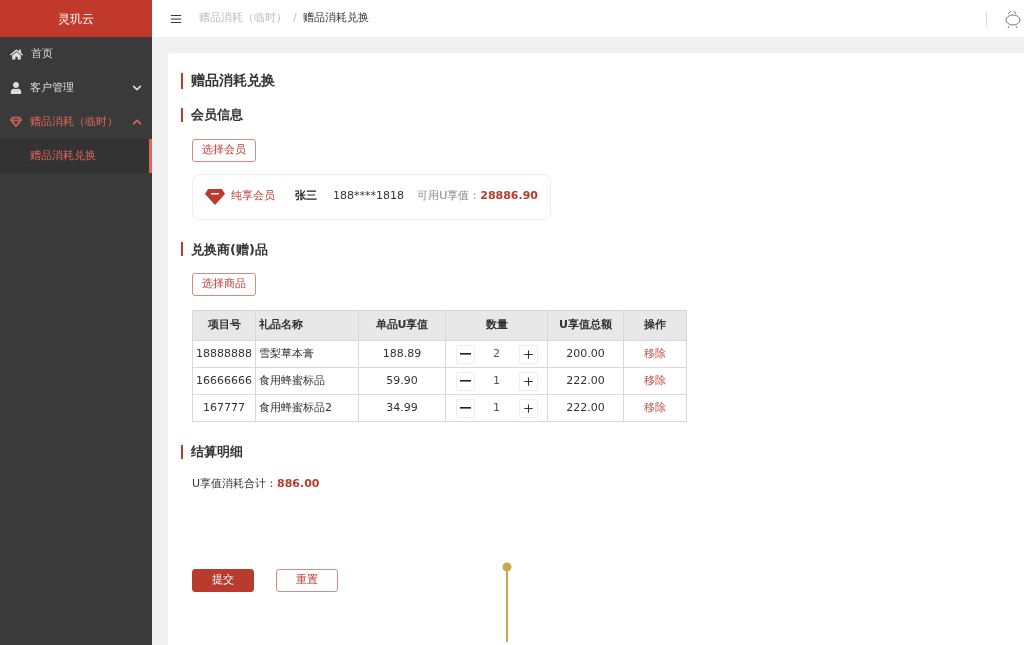 The height and width of the screenshot is (645, 1024). Describe the element at coordinates (307, 408) in the screenshot. I see `table-cell: 食用蜂蜜标品2` at that location.